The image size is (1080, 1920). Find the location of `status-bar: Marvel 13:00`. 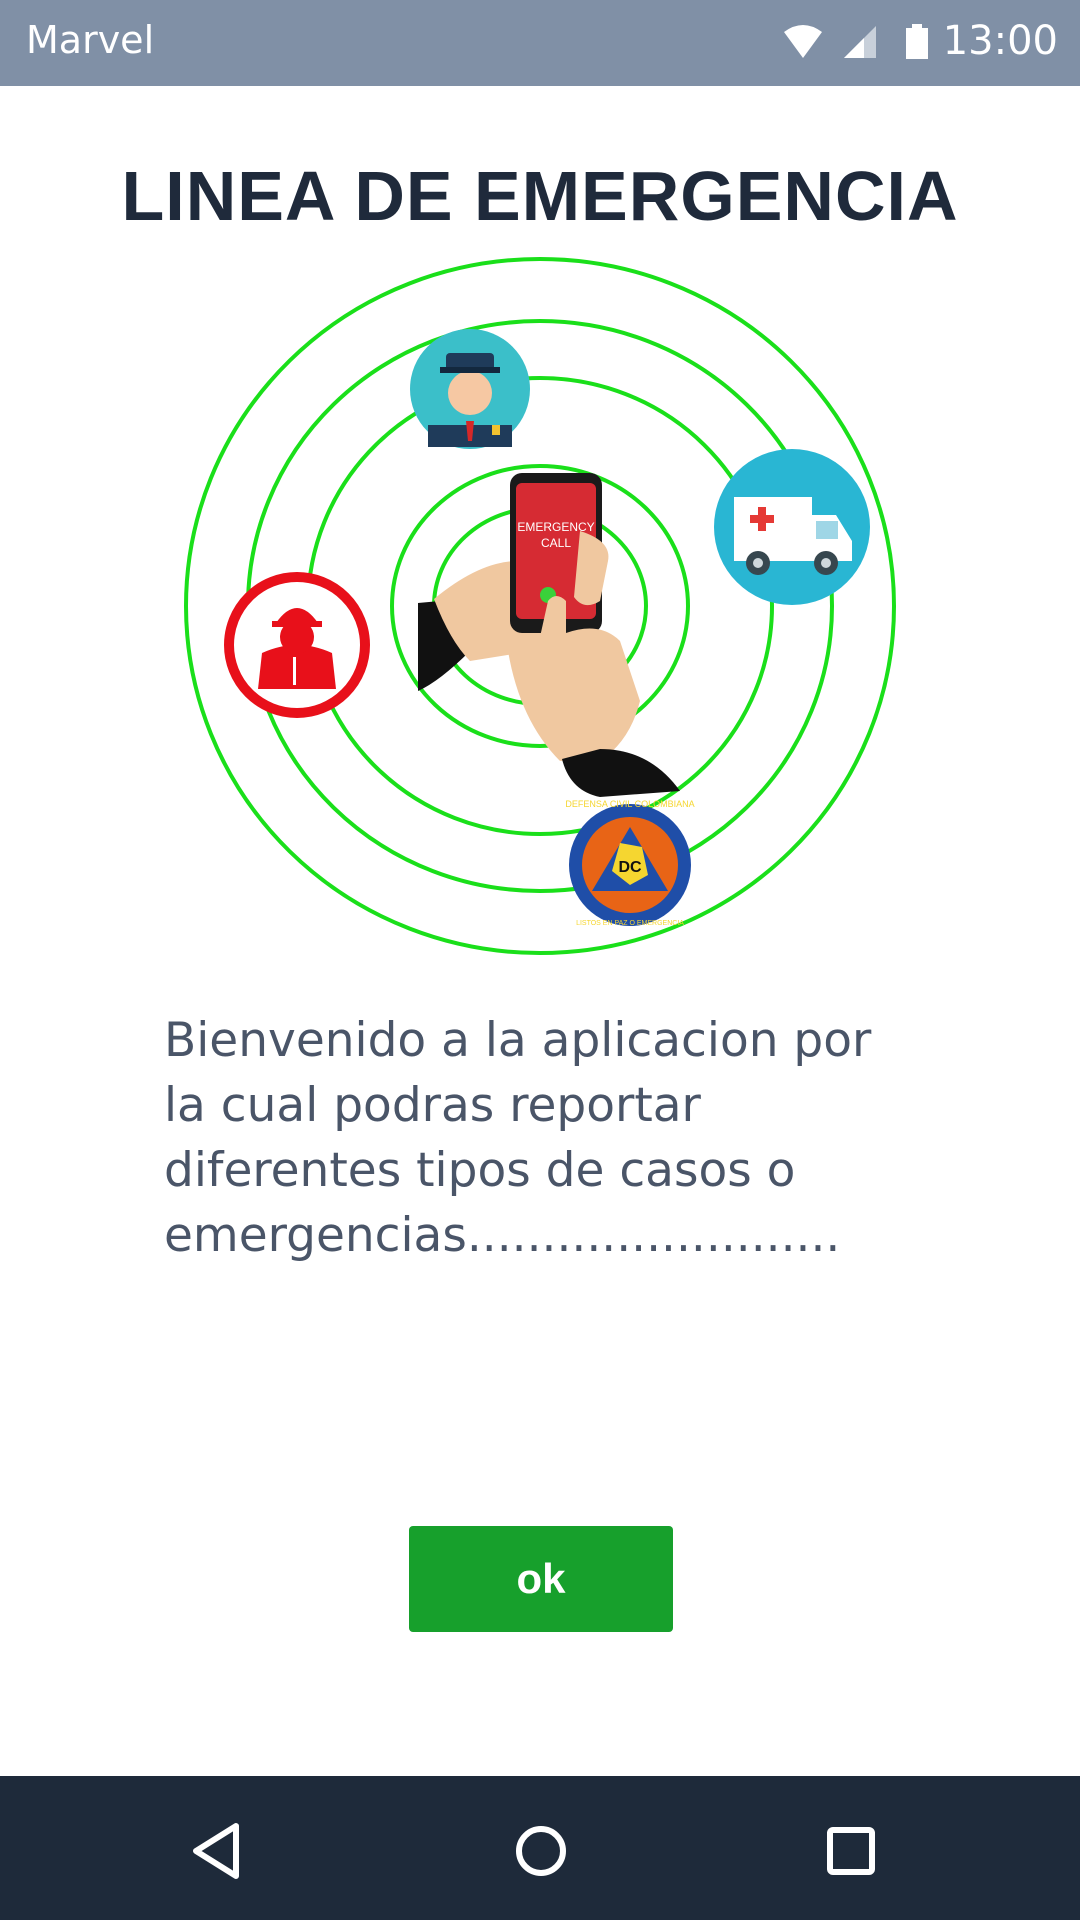

status-bar: Marvel 13:00 is located at coordinates (540, 43).